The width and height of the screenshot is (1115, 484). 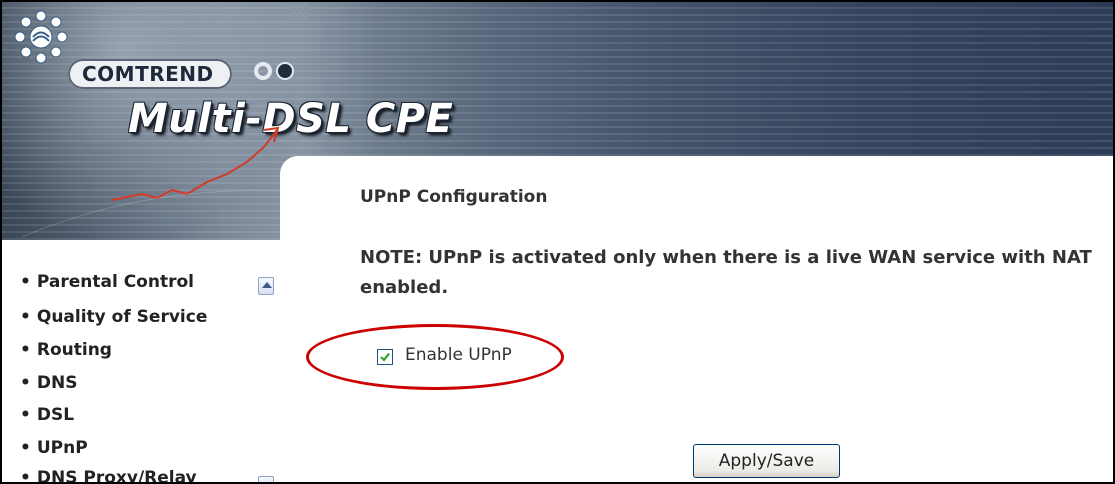 What do you see at coordinates (74, 350) in the screenshot?
I see `sidebar-item-label: Routing` at bounding box center [74, 350].